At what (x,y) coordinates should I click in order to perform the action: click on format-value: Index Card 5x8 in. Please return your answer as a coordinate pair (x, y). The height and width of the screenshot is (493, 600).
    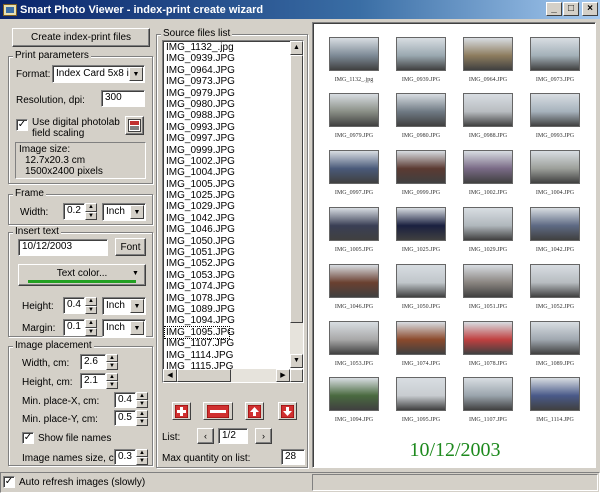
    Looking at the image, I should click on (95, 73).